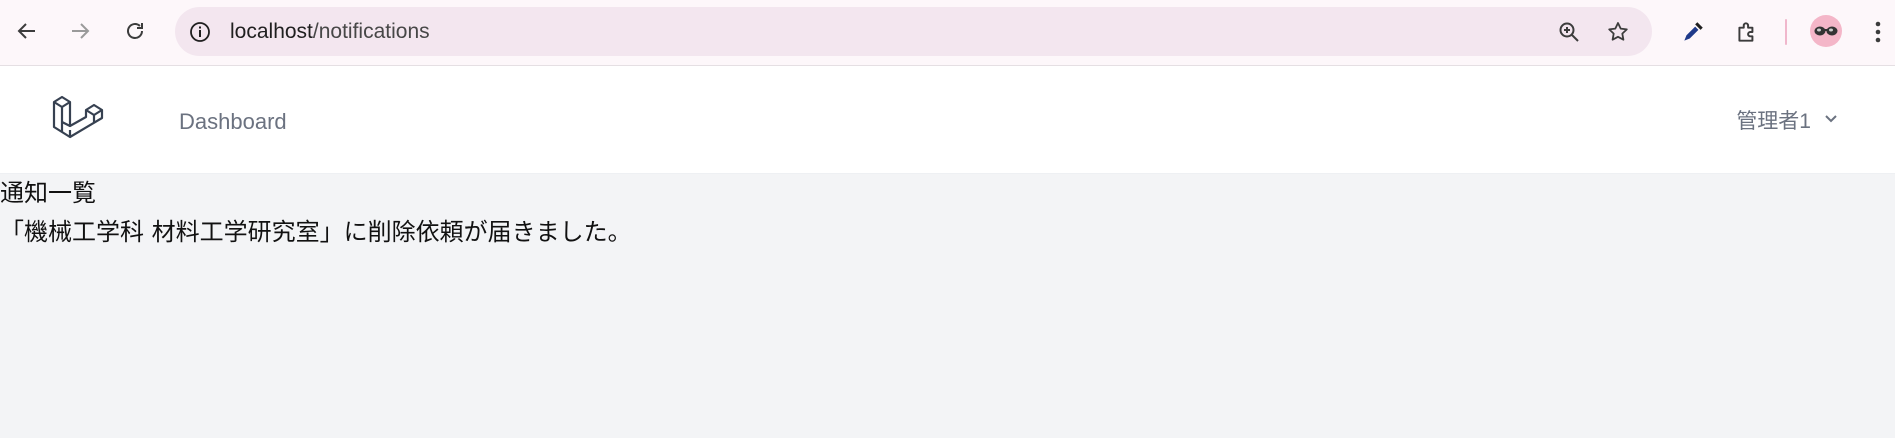 The width and height of the screenshot is (1895, 438). I want to click on forward-icon, so click(80, 31).